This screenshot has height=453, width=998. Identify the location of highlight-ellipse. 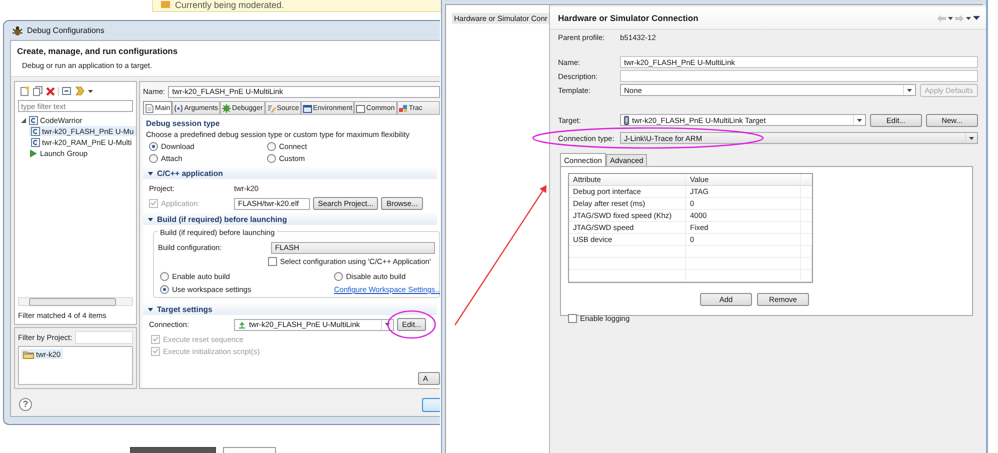
(411, 324).